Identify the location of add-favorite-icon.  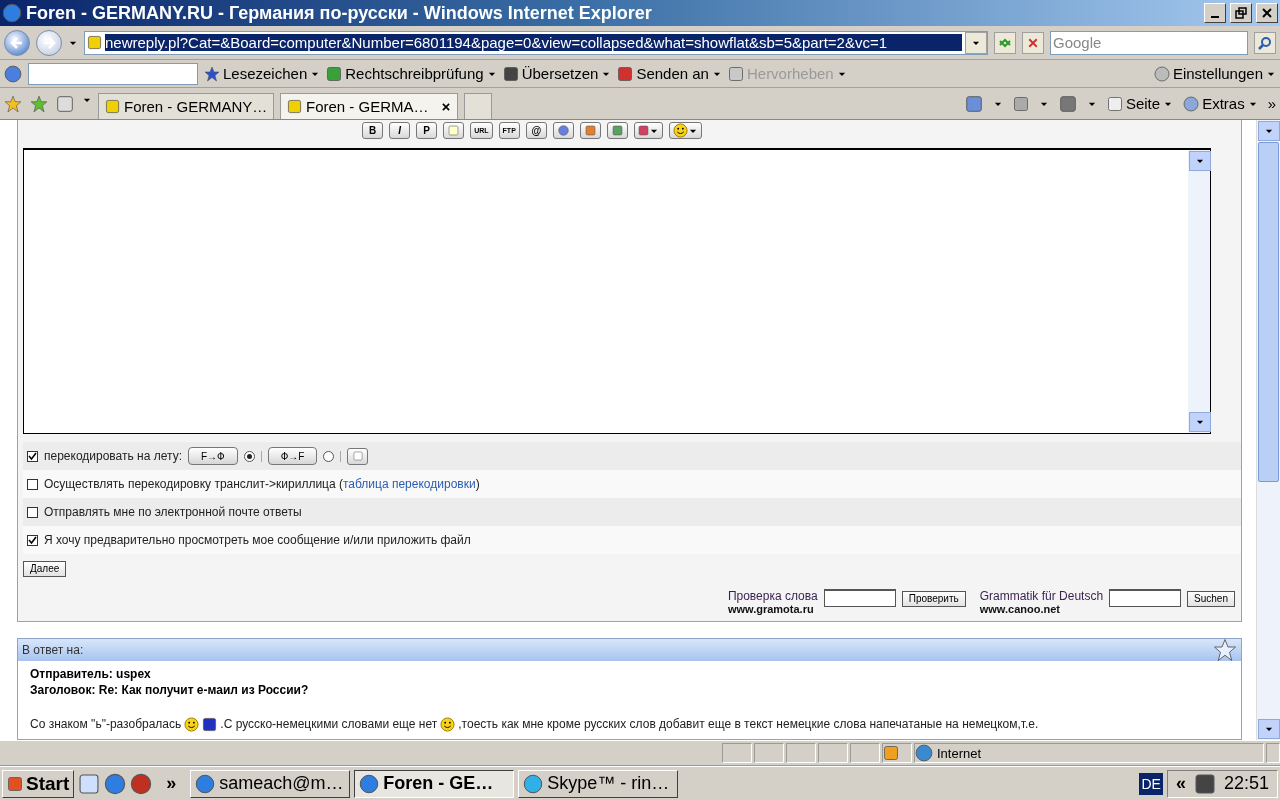
(39, 103).